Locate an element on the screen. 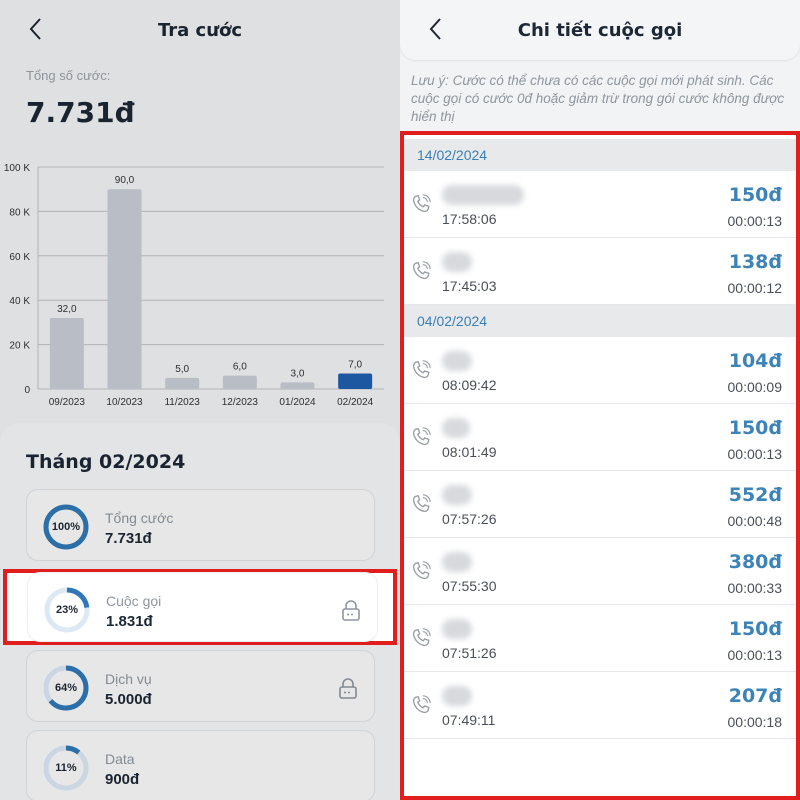 The height and width of the screenshot is (800, 800). bar-value-label: 32,0 is located at coordinates (67, 309).